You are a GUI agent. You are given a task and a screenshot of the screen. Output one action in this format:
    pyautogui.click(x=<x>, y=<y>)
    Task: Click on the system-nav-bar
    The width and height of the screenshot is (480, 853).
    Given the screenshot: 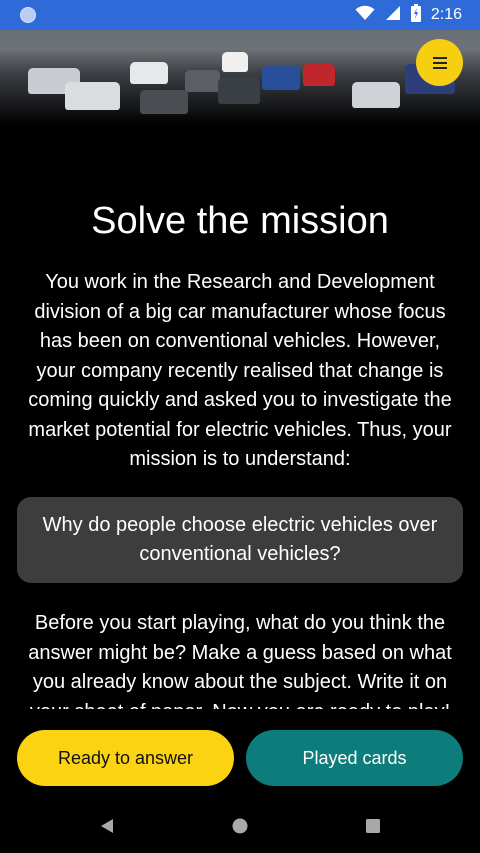 What is the action you would take?
    pyautogui.click(x=240, y=826)
    